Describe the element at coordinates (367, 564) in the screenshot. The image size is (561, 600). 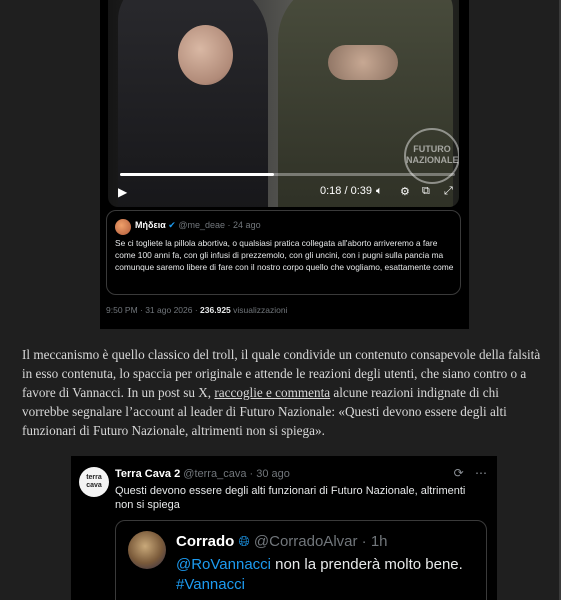
I see `quoted-text: non la prenderà molto bene.` at that location.